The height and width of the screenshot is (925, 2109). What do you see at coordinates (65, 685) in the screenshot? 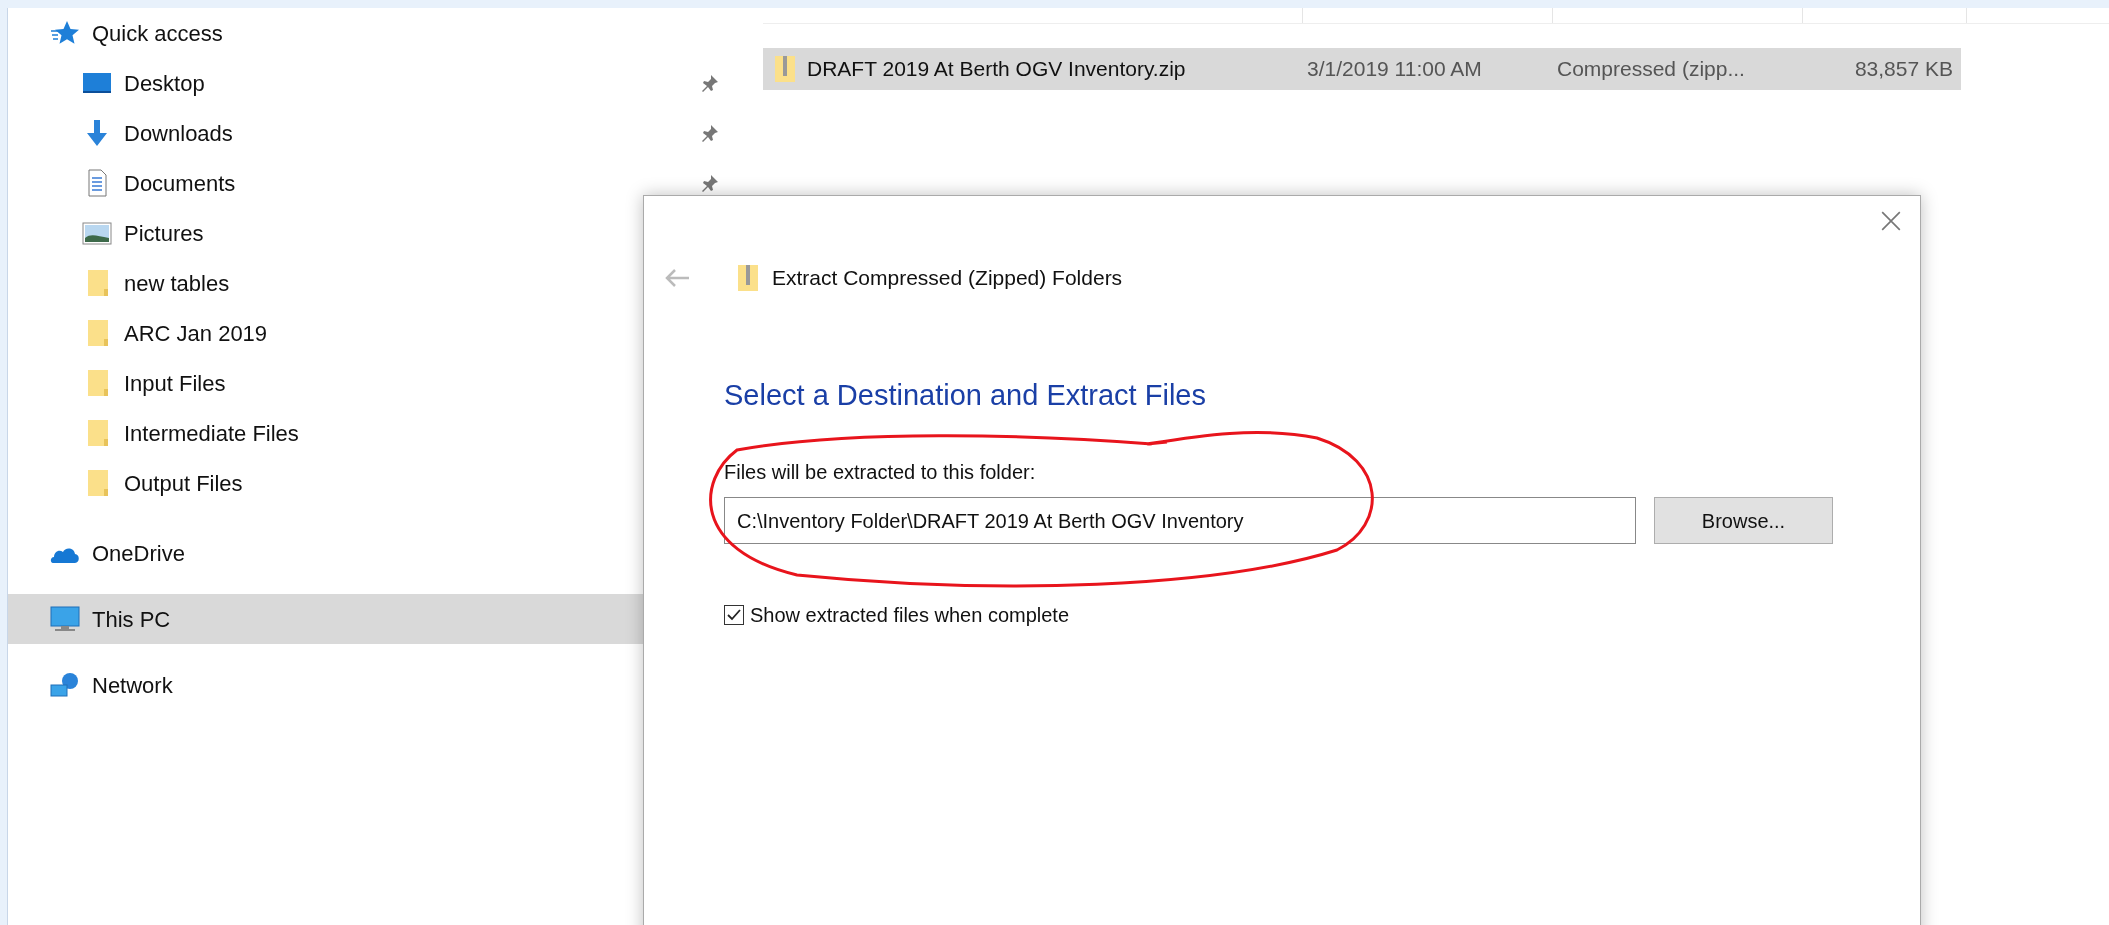
I see `network-icon` at bounding box center [65, 685].